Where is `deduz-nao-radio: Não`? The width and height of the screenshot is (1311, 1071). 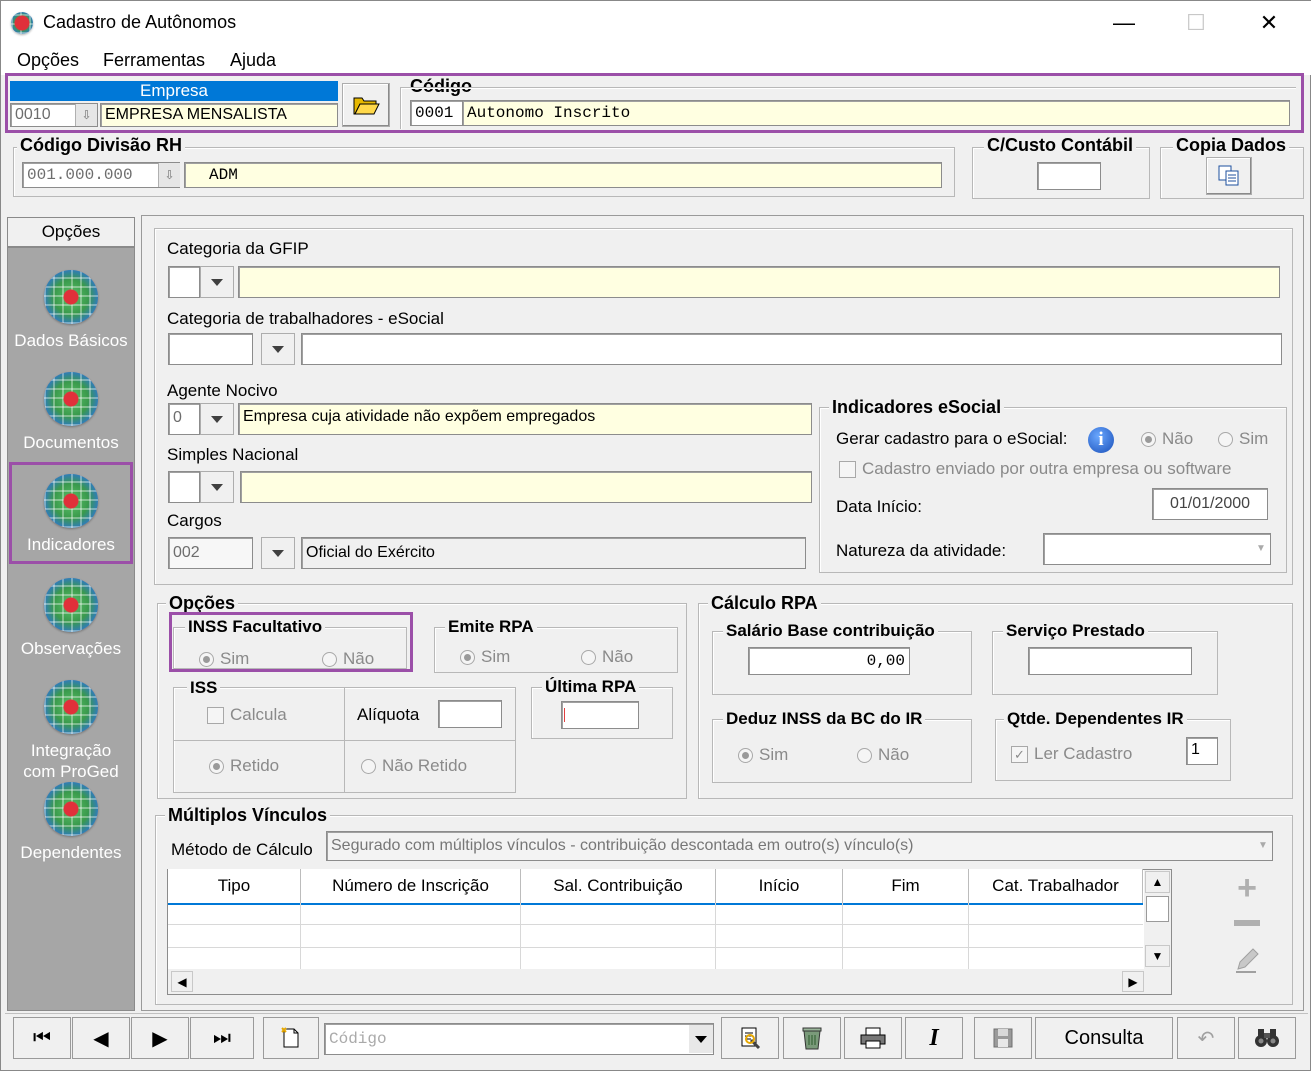 deduz-nao-radio: Não is located at coordinates (883, 755).